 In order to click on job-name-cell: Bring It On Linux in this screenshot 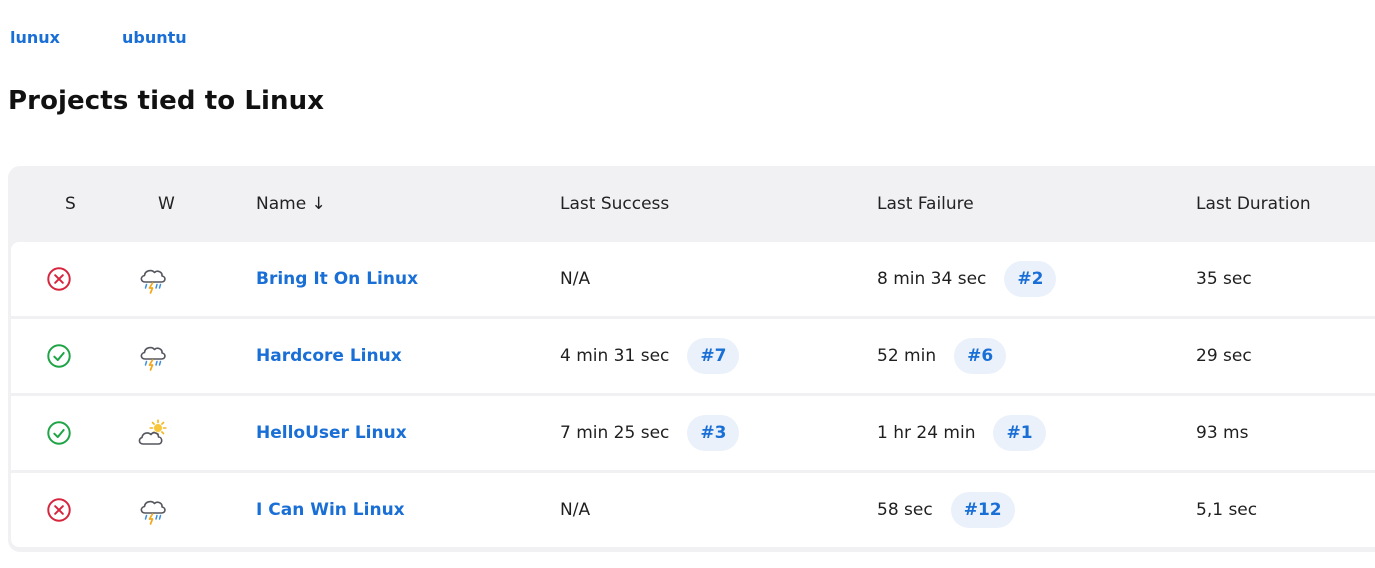, I will do `click(337, 279)`.